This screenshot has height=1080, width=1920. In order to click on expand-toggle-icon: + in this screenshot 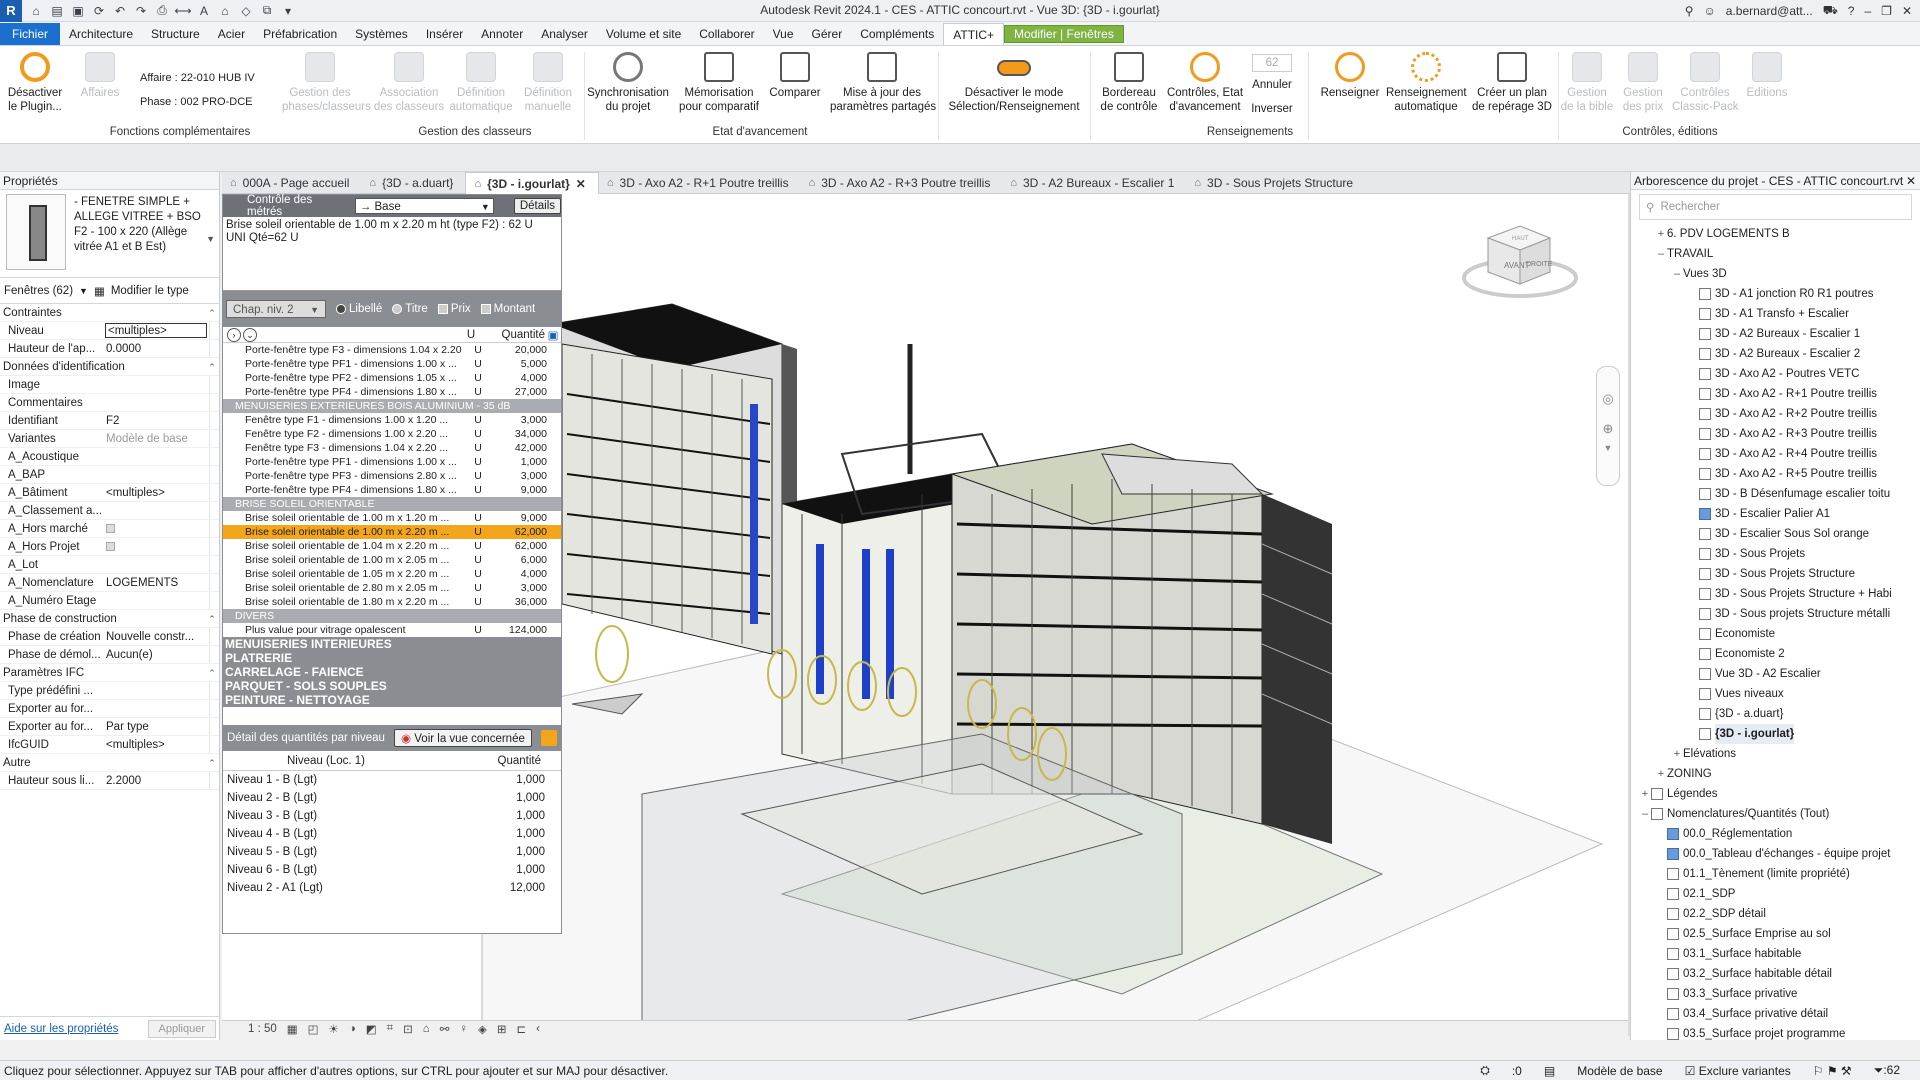, I will do `click(1645, 794)`.